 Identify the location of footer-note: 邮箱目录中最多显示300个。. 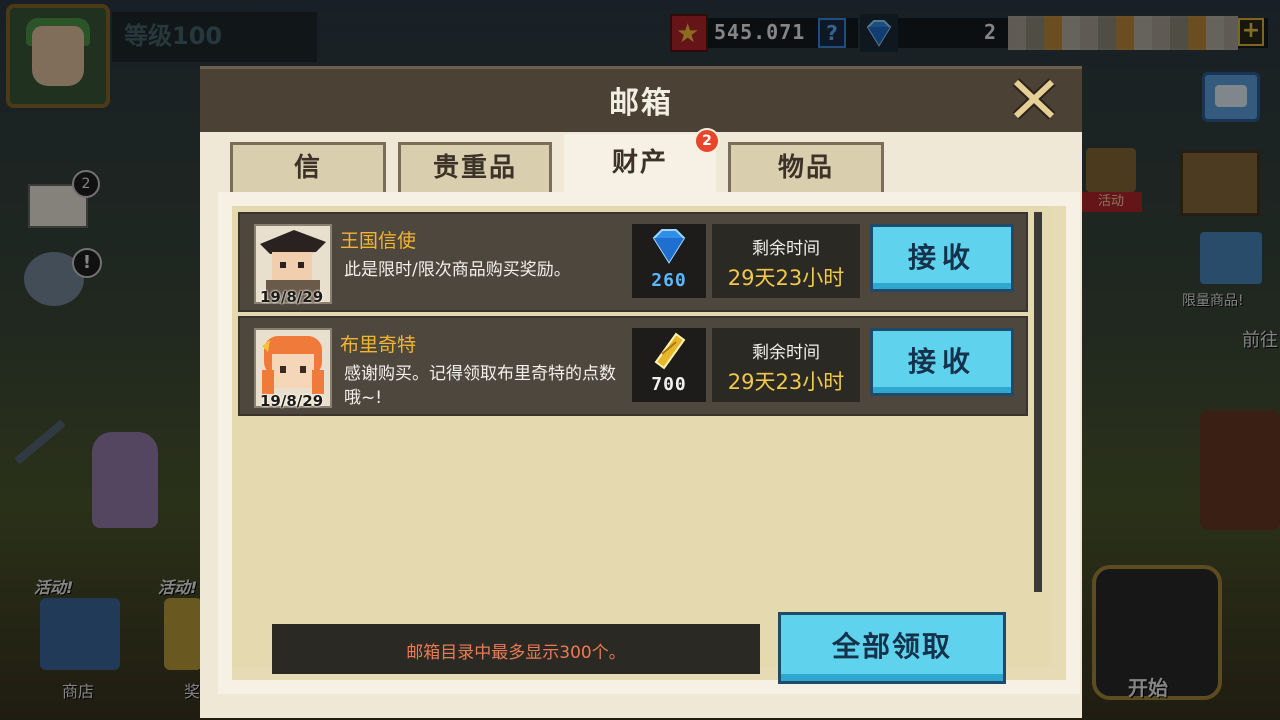
(516, 653).